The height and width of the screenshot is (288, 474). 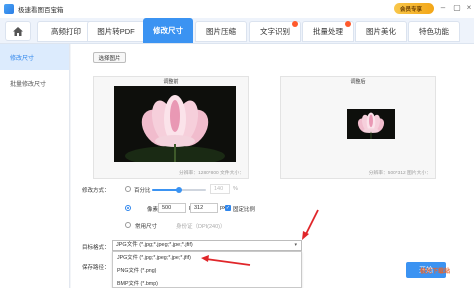 What do you see at coordinates (260, 237) in the screenshot?
I see `annotation-arrows` at bounding box center [260, 237].